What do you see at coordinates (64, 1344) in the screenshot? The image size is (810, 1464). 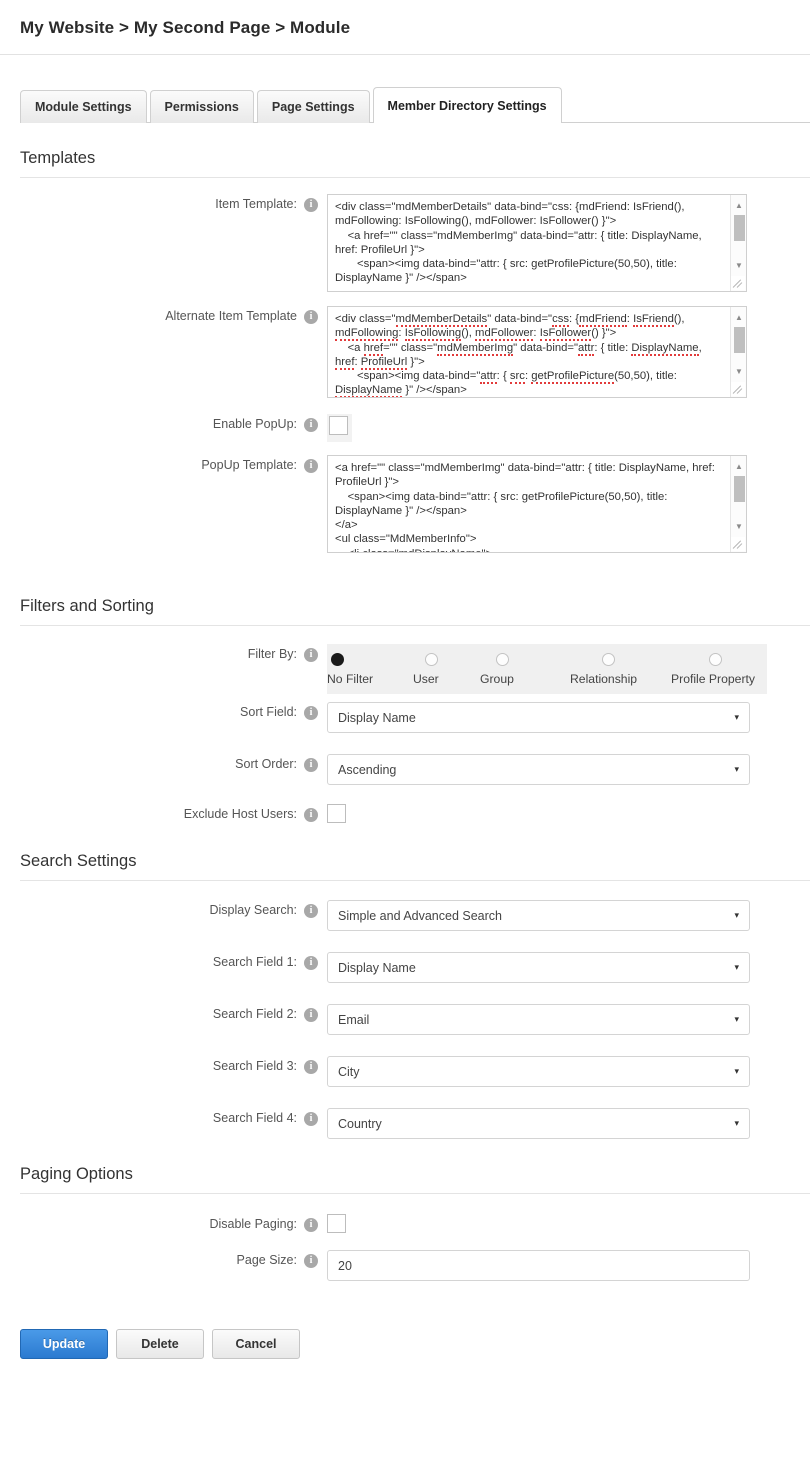 I see `update-button: Update` at bounding box center [64, 1344].